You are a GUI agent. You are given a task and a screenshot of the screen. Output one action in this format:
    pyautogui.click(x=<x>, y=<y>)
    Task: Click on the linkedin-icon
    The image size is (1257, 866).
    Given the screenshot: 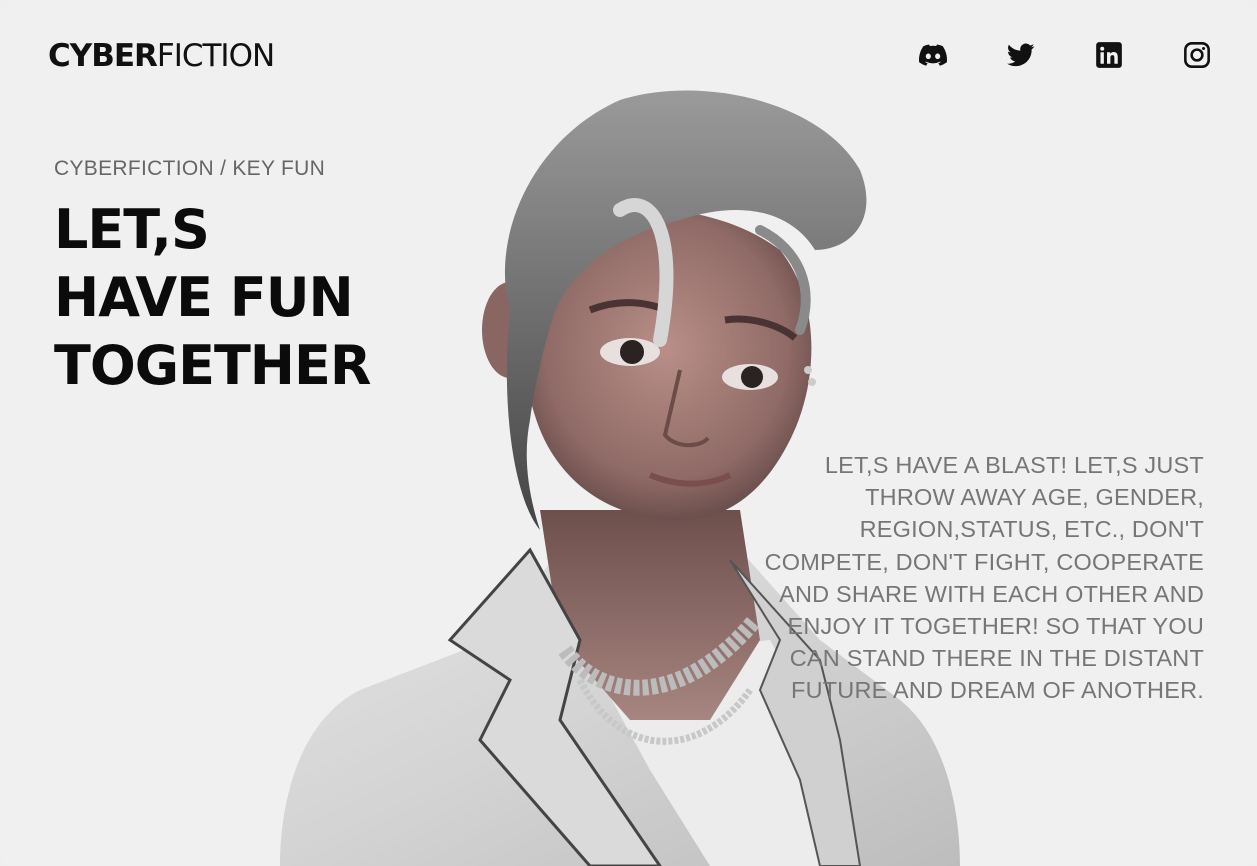 What is the action you would take?
    pyautogui.click(x=1109, y=55)
    